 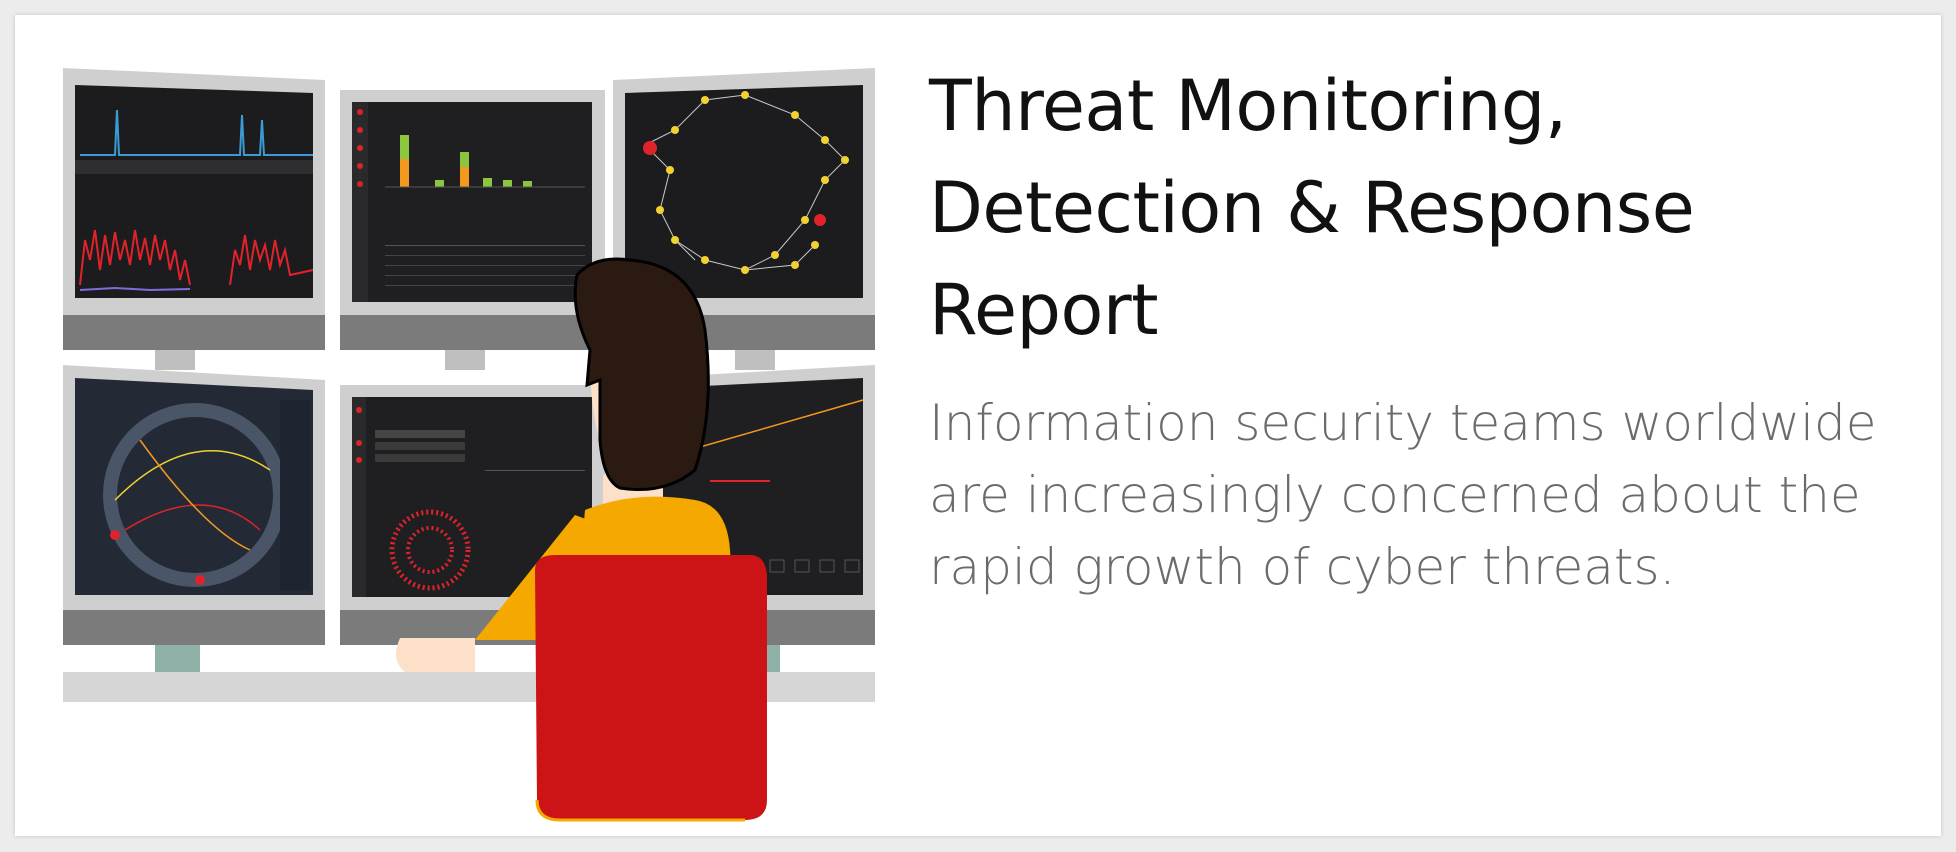 I want to click on description-line: Information security teams worldwide, so click(x=1403, y=423).